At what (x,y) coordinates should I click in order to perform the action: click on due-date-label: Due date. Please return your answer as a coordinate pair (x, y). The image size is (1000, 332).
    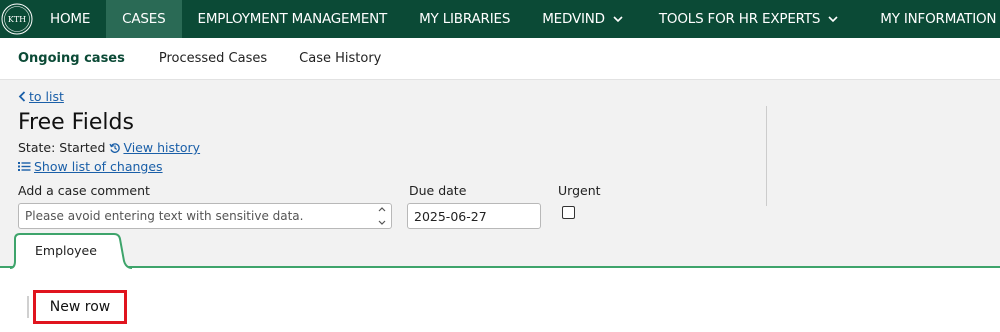
    Looking at the image, I should click on (438, 190).